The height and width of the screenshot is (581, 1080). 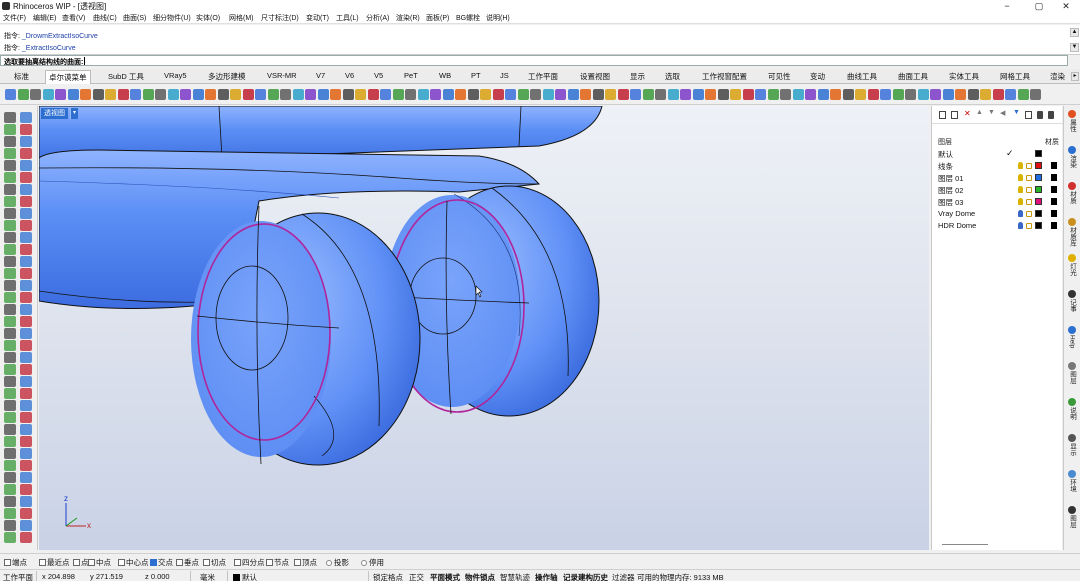 I want to click on osnap-option: 切点, so click(x=214, y=562).